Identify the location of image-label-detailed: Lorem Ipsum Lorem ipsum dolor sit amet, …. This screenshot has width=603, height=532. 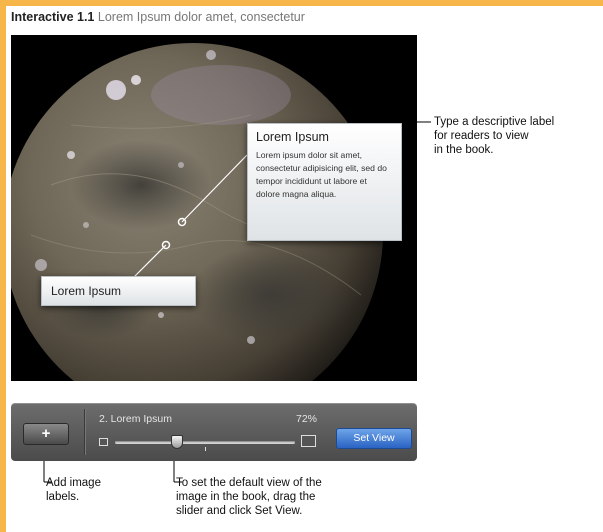
(324, 182).